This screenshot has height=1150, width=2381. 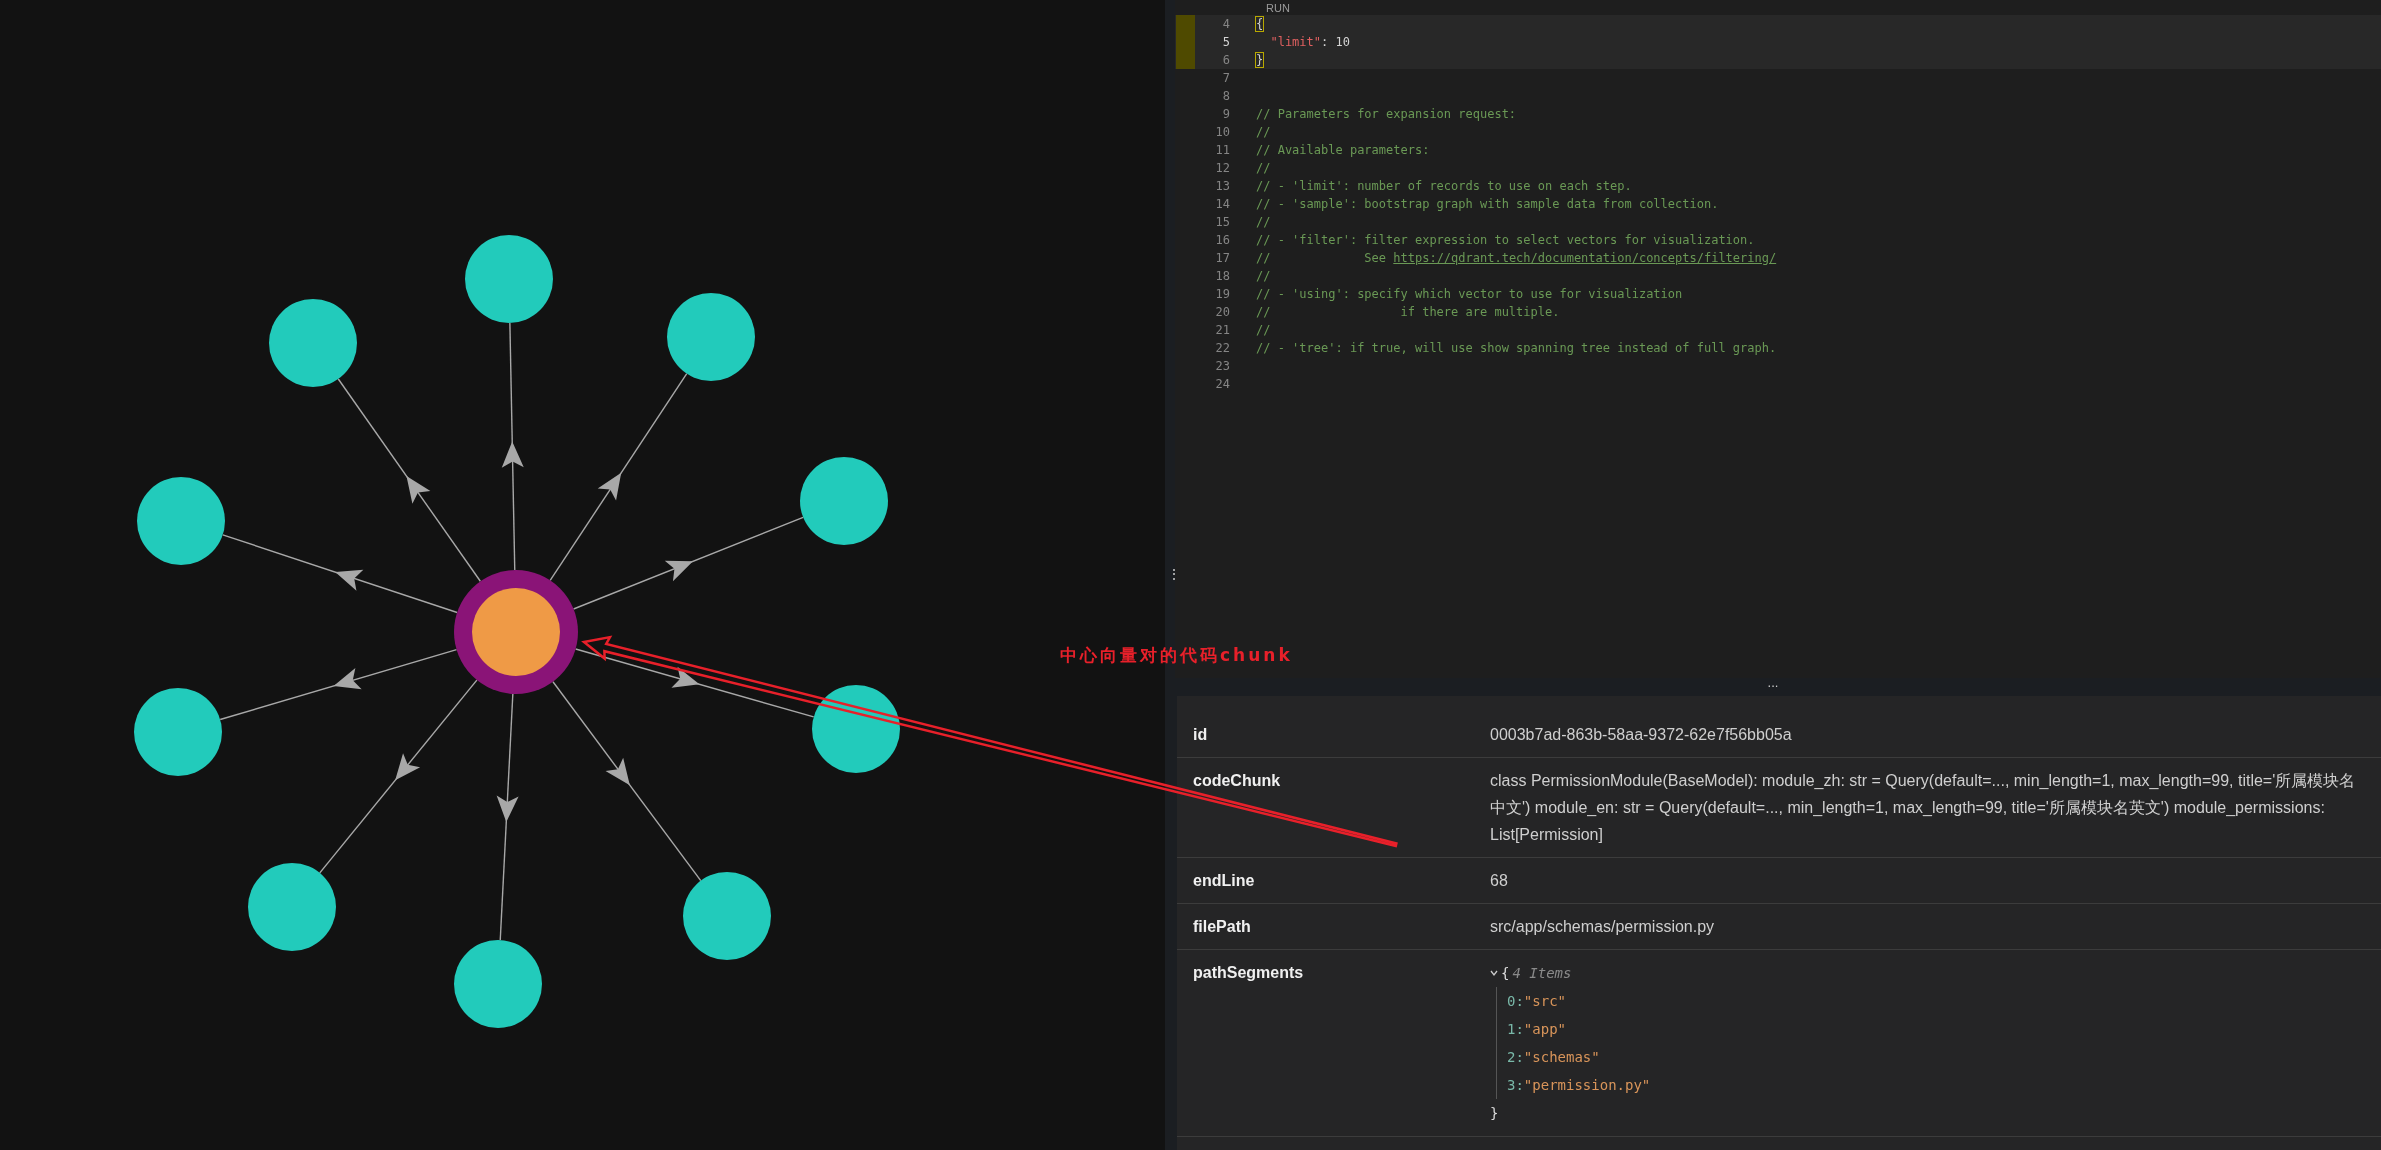 I want to click on line-number: 12, so click(x=1222, y=168).